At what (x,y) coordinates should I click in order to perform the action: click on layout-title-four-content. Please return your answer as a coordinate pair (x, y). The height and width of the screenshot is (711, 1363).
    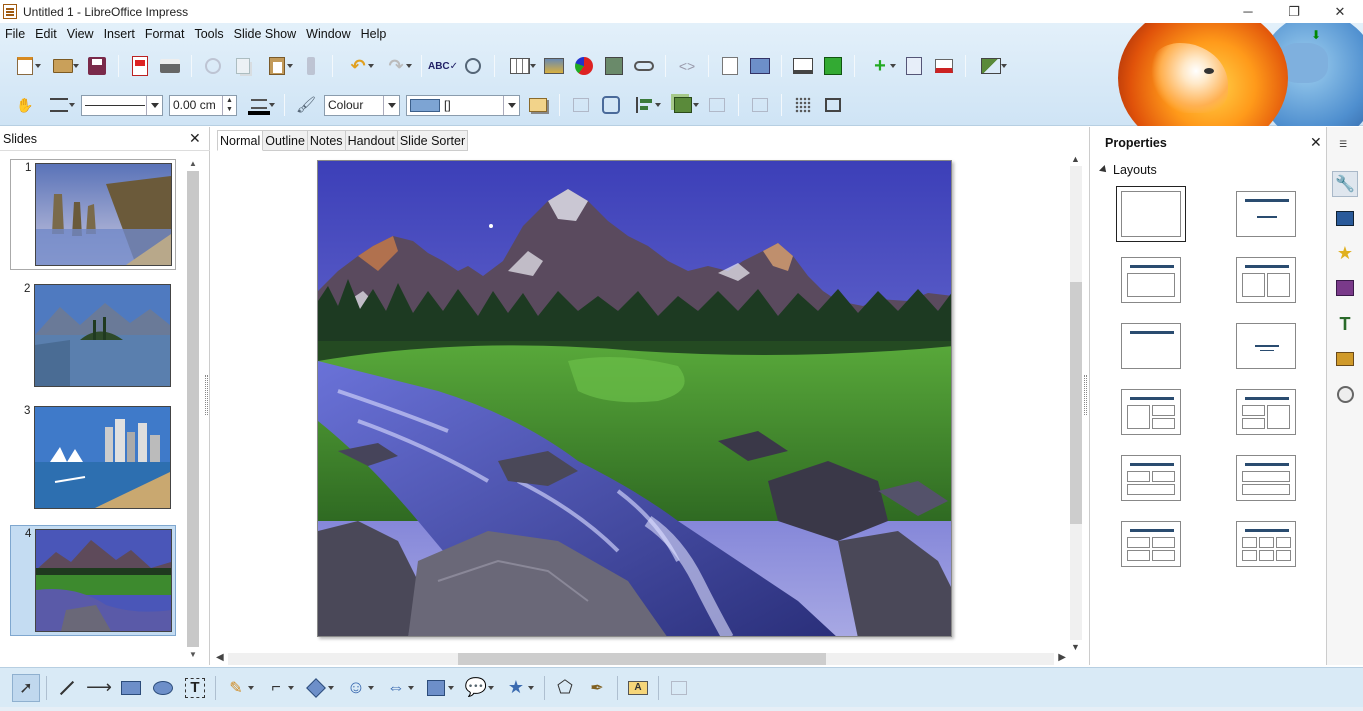
    Looking at the image, I should click on (1151, 478).